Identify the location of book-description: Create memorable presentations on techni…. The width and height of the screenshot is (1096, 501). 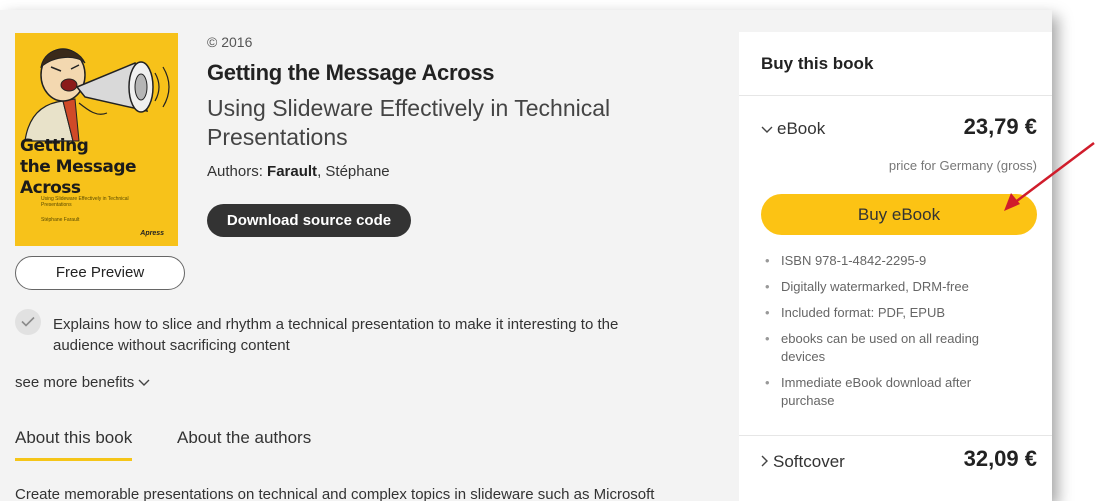
(335, 493).